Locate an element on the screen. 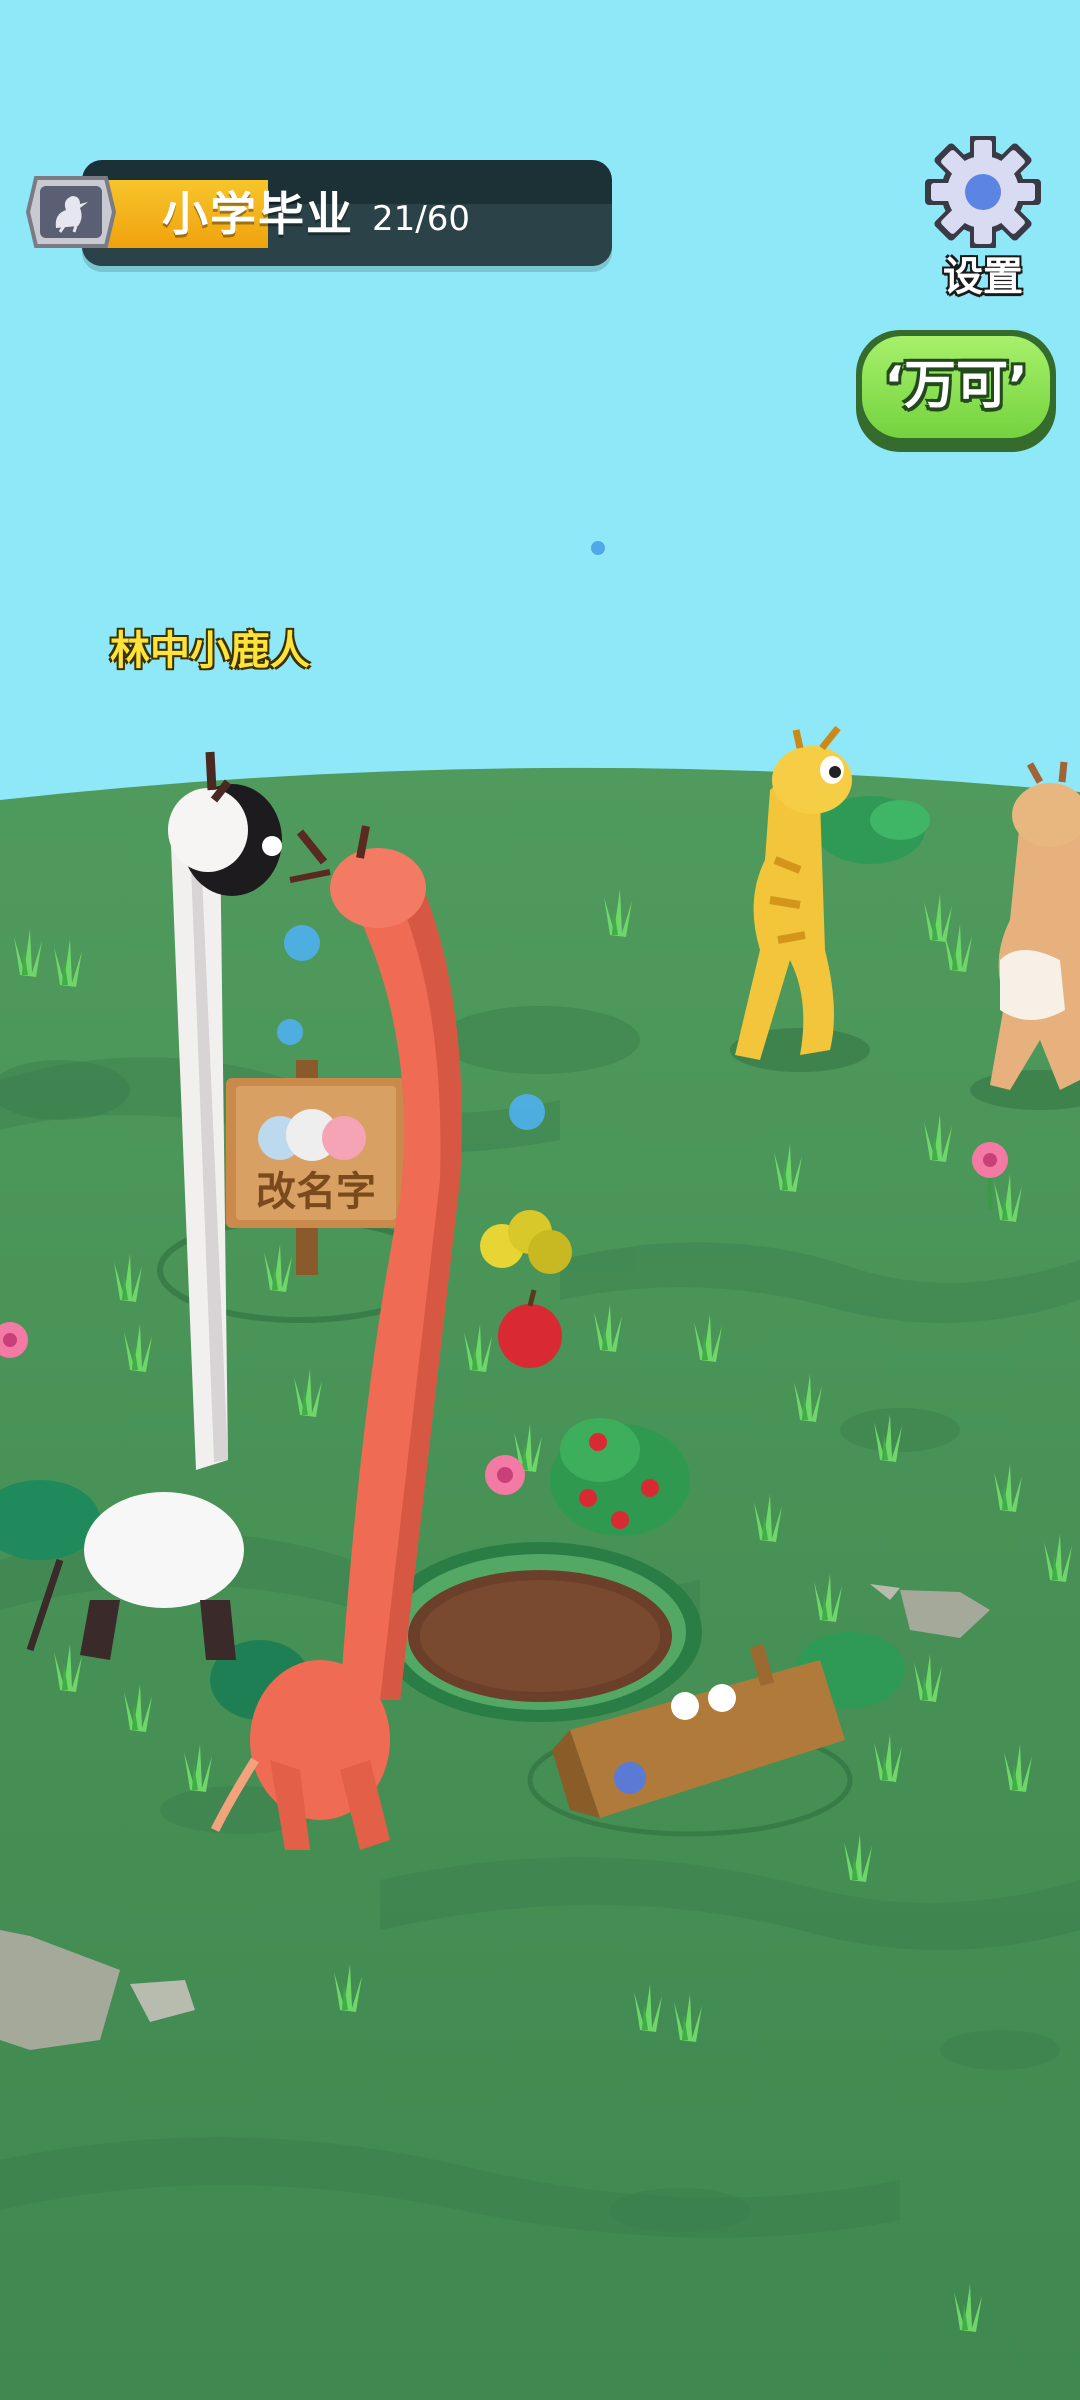 This screenshot has height=2400, width=1080. sign-label: 改名字 is located at coordinates (316, 1192).